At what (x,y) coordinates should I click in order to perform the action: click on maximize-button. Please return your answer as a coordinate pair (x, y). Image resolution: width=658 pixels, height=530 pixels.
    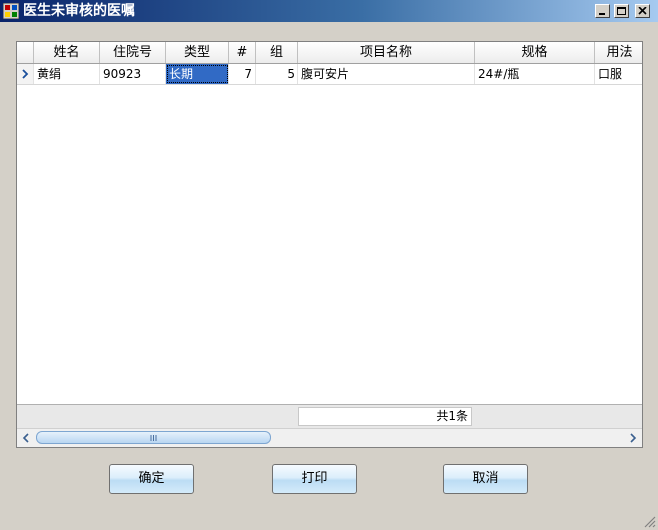
    Looking at the image, I should click on (621, 11).